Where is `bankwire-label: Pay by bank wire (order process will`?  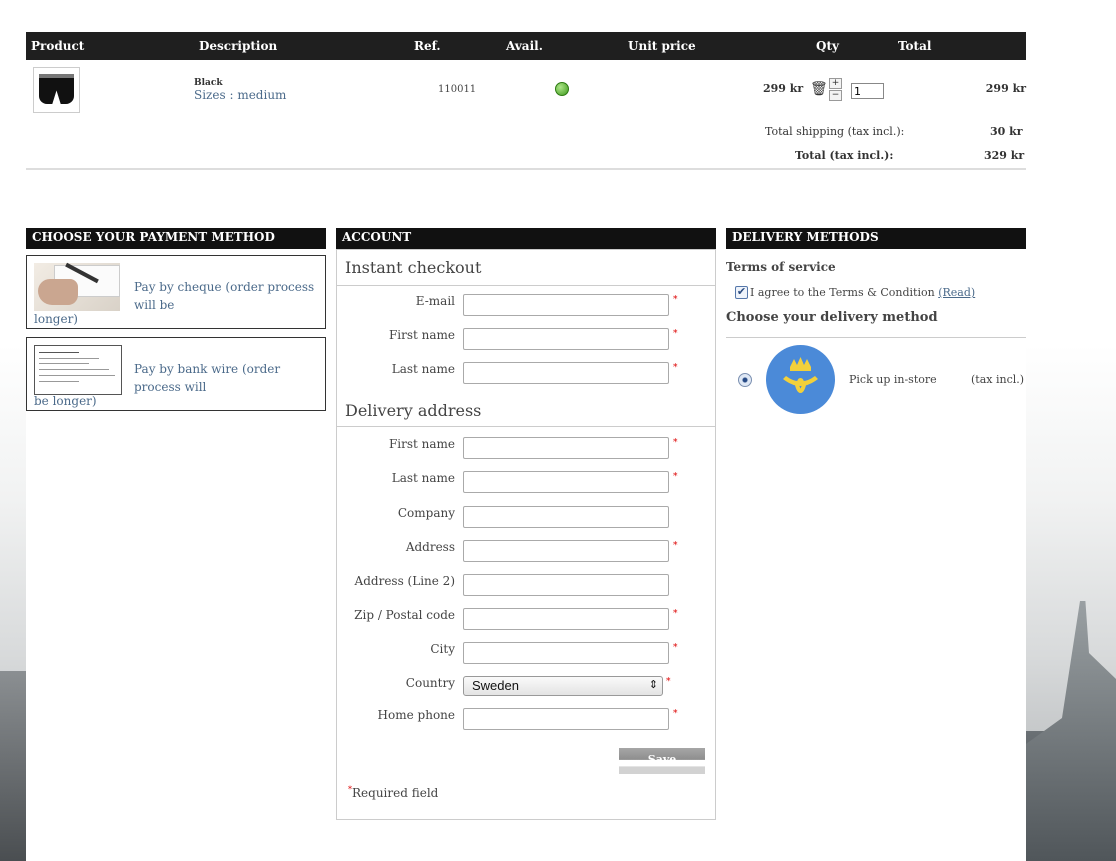 bankwire-label: Pay by bank wire (order process will is located at coordinates (207, 378).